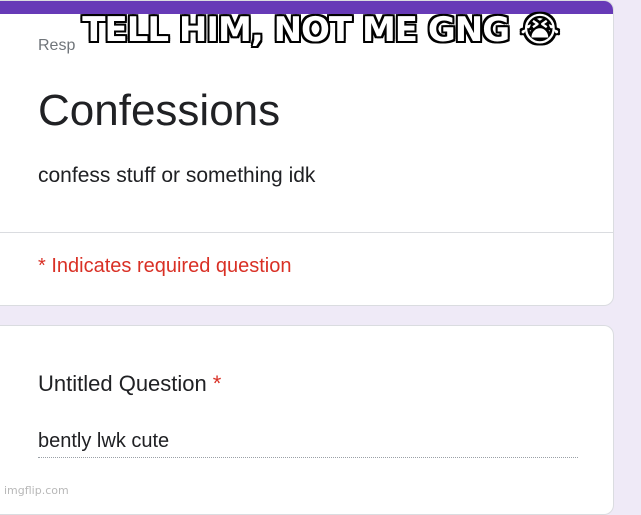 The height and width of the screenshot is (515, 641). Describe the element at coordinates (320, 30) in the screenshot. I see `meme-caption: TELL HIM, NOT ME GNG 😭` at that location.